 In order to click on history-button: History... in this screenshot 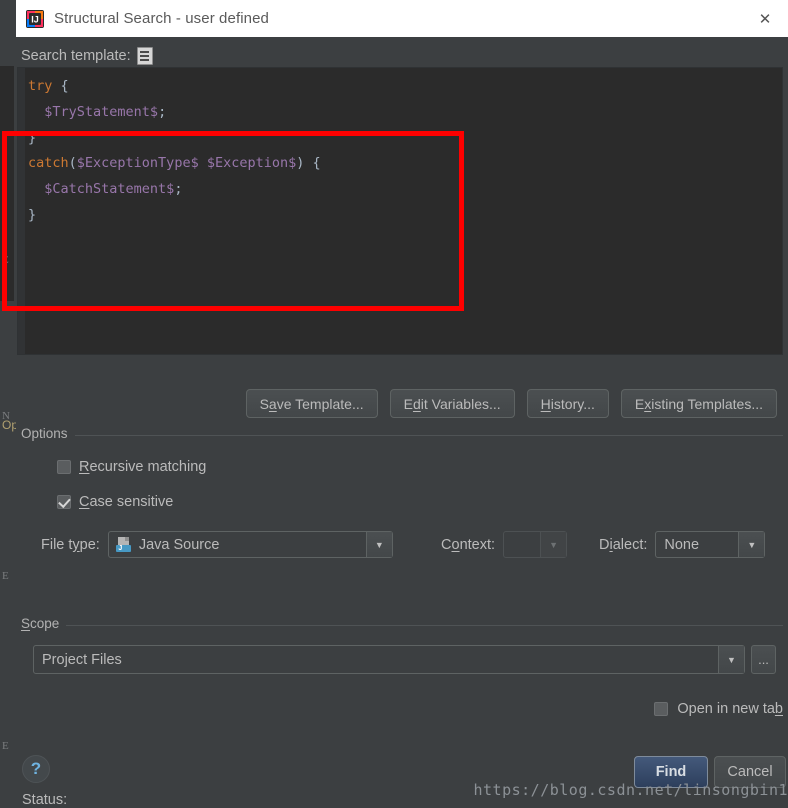, I will do `click(567, 403)`.